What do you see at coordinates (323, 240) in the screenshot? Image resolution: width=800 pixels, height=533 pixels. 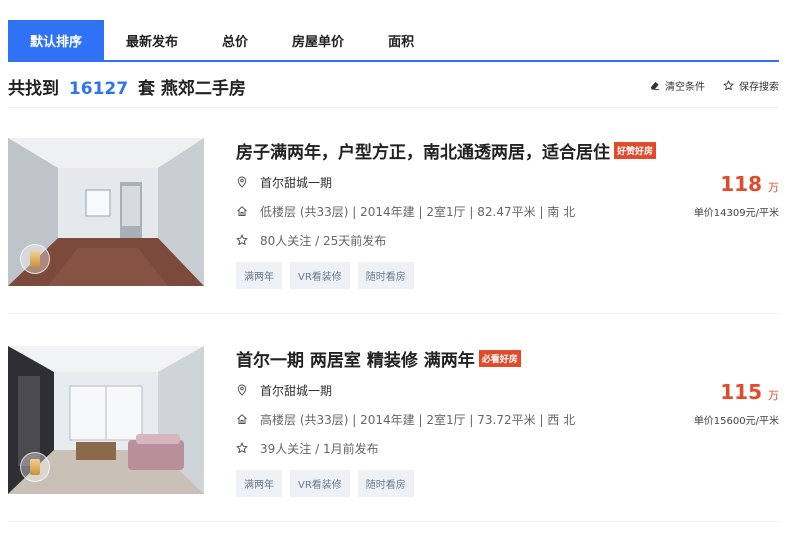 I see `listing-follow: 80人关注 / 25天前发布` at bounding box center [323, 240].